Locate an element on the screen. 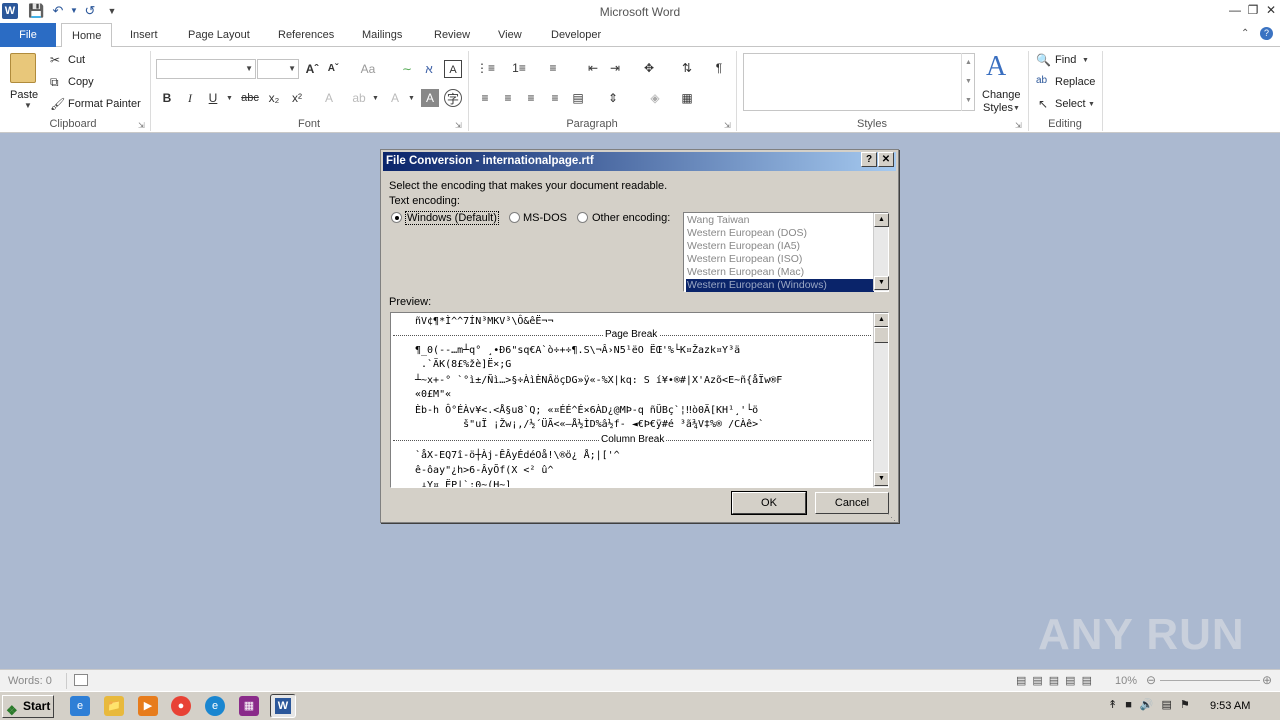 The height and width of the screenshot is (720, 1280). edge-icon: e is located at coordinates (215, 706).